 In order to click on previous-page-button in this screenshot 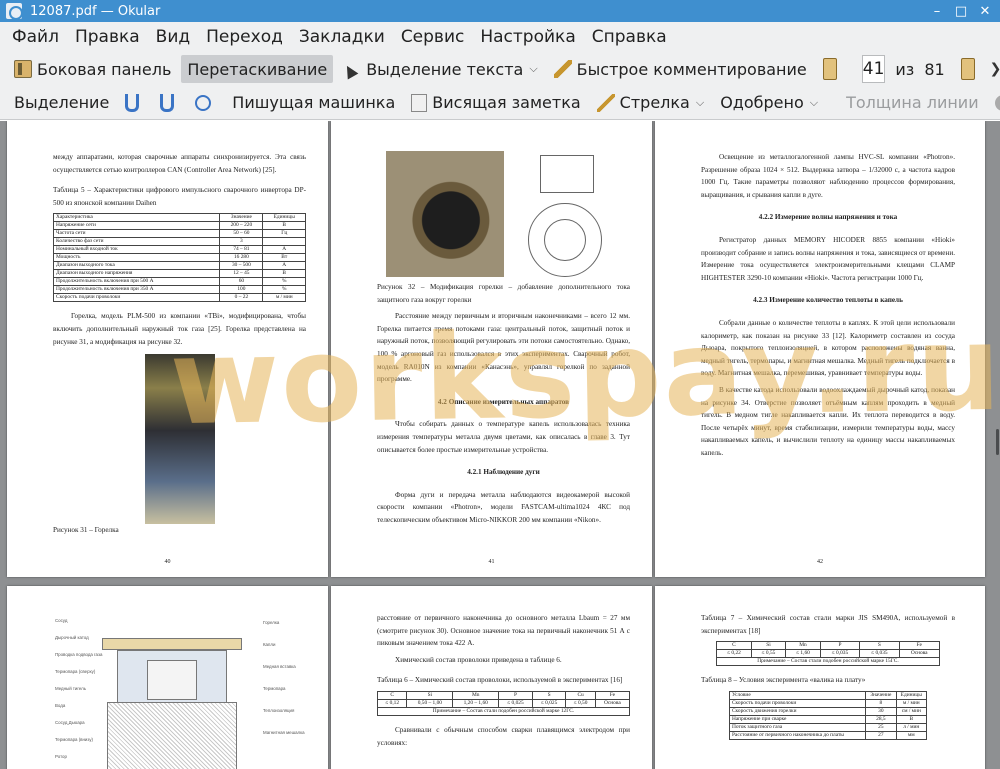, I will do `click(832, 69)`.